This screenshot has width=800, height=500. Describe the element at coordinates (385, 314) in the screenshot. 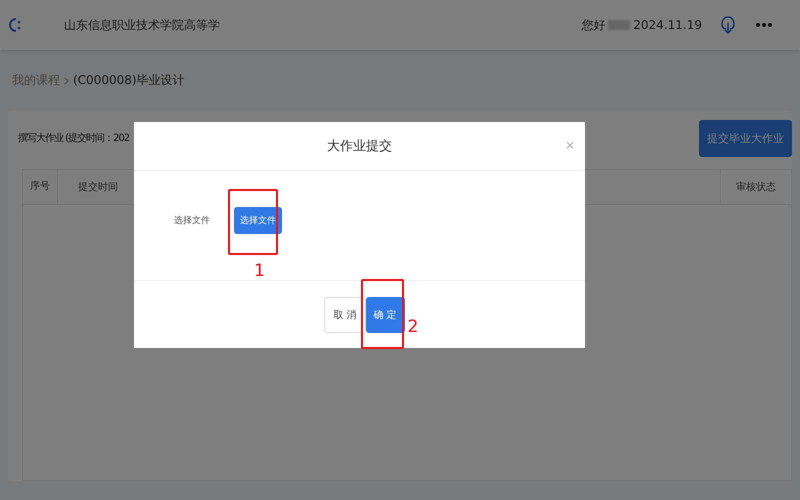

I see `confirm-button: 确 定` at that location.